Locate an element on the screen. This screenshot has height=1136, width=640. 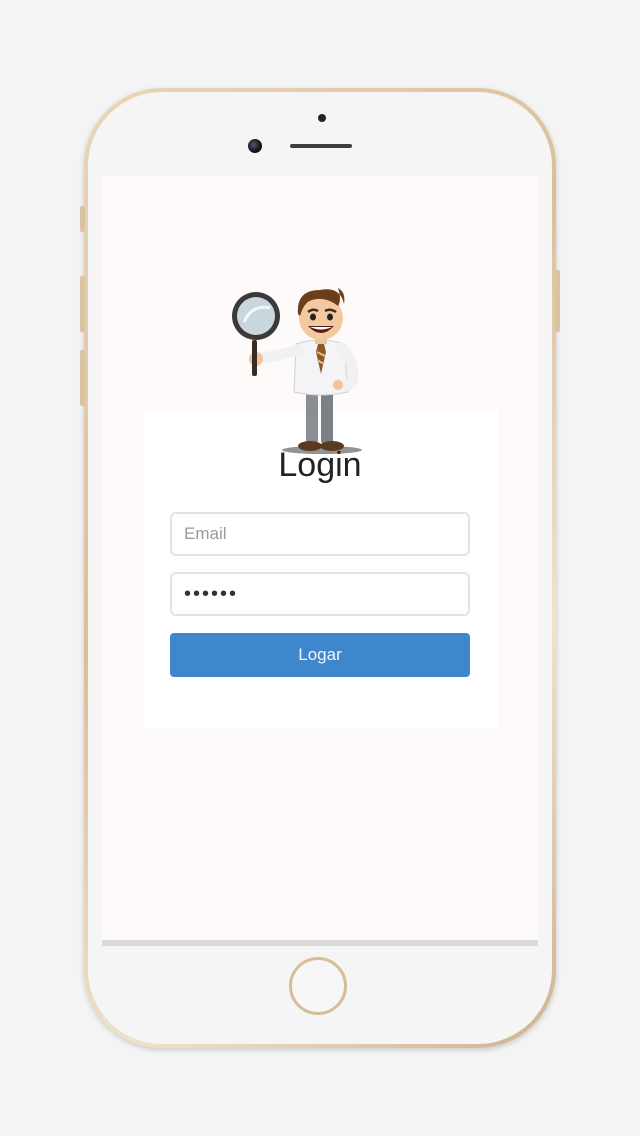
earpiece-speaker is located at coordinates (321, 146).